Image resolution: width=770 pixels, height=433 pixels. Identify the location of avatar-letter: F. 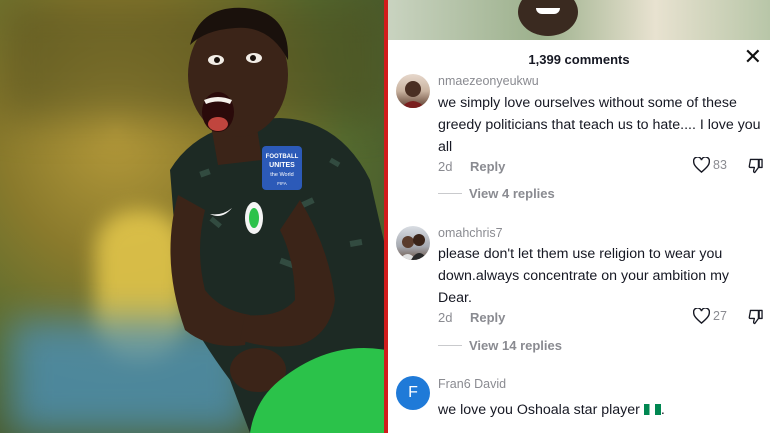
(413, 392).